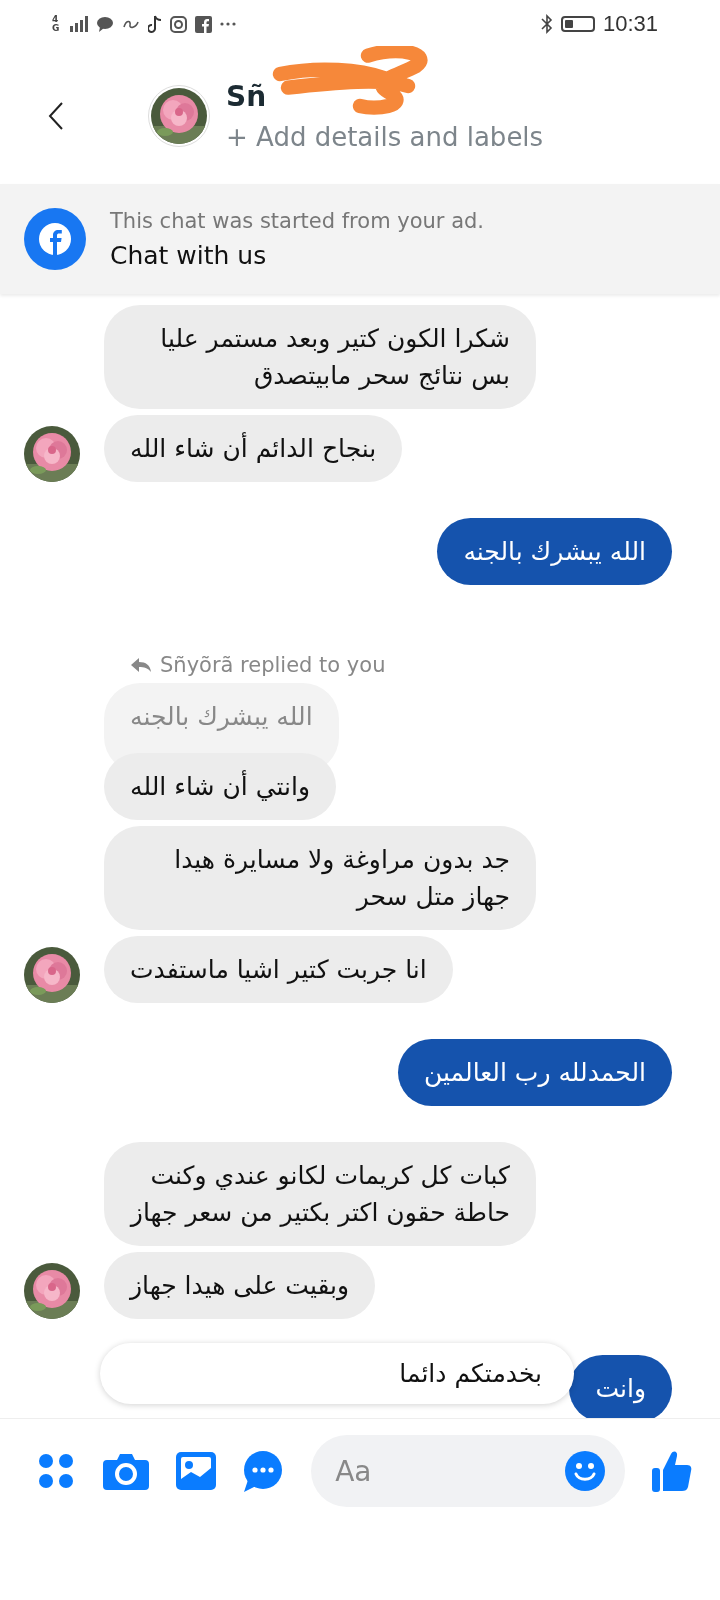  I want to click on suggested-reply: بخدمتكم دائما, so click(337, 1373).